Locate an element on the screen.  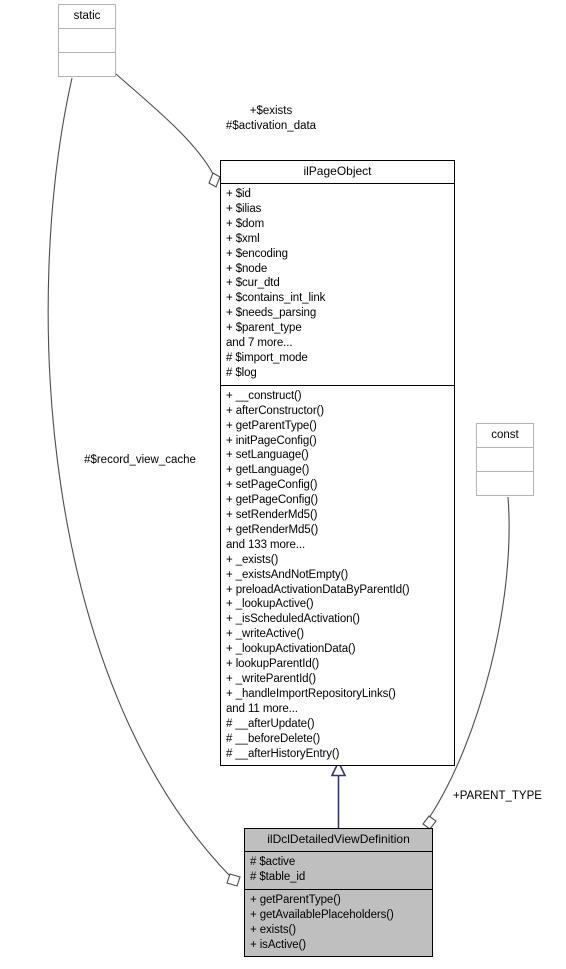
node-static-title-compartment: static is located at coordinates (87, 16).